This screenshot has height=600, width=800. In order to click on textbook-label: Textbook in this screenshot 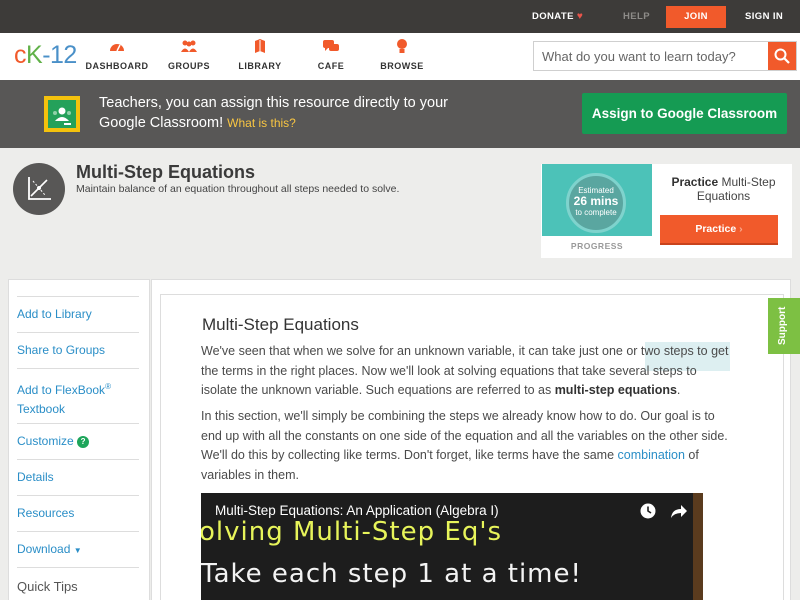, I will do `click(41, 409)`.